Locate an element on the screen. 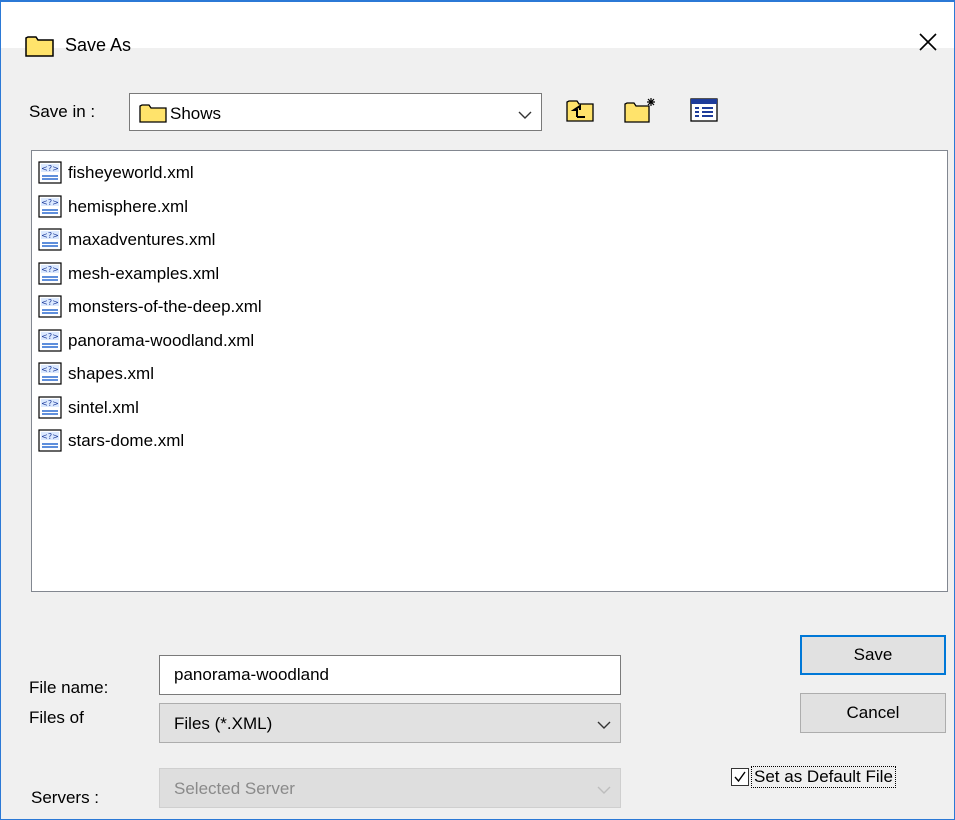 This screenshot has width=955, height=820. dialog-title: Save As is located at coordinates (98, 45).